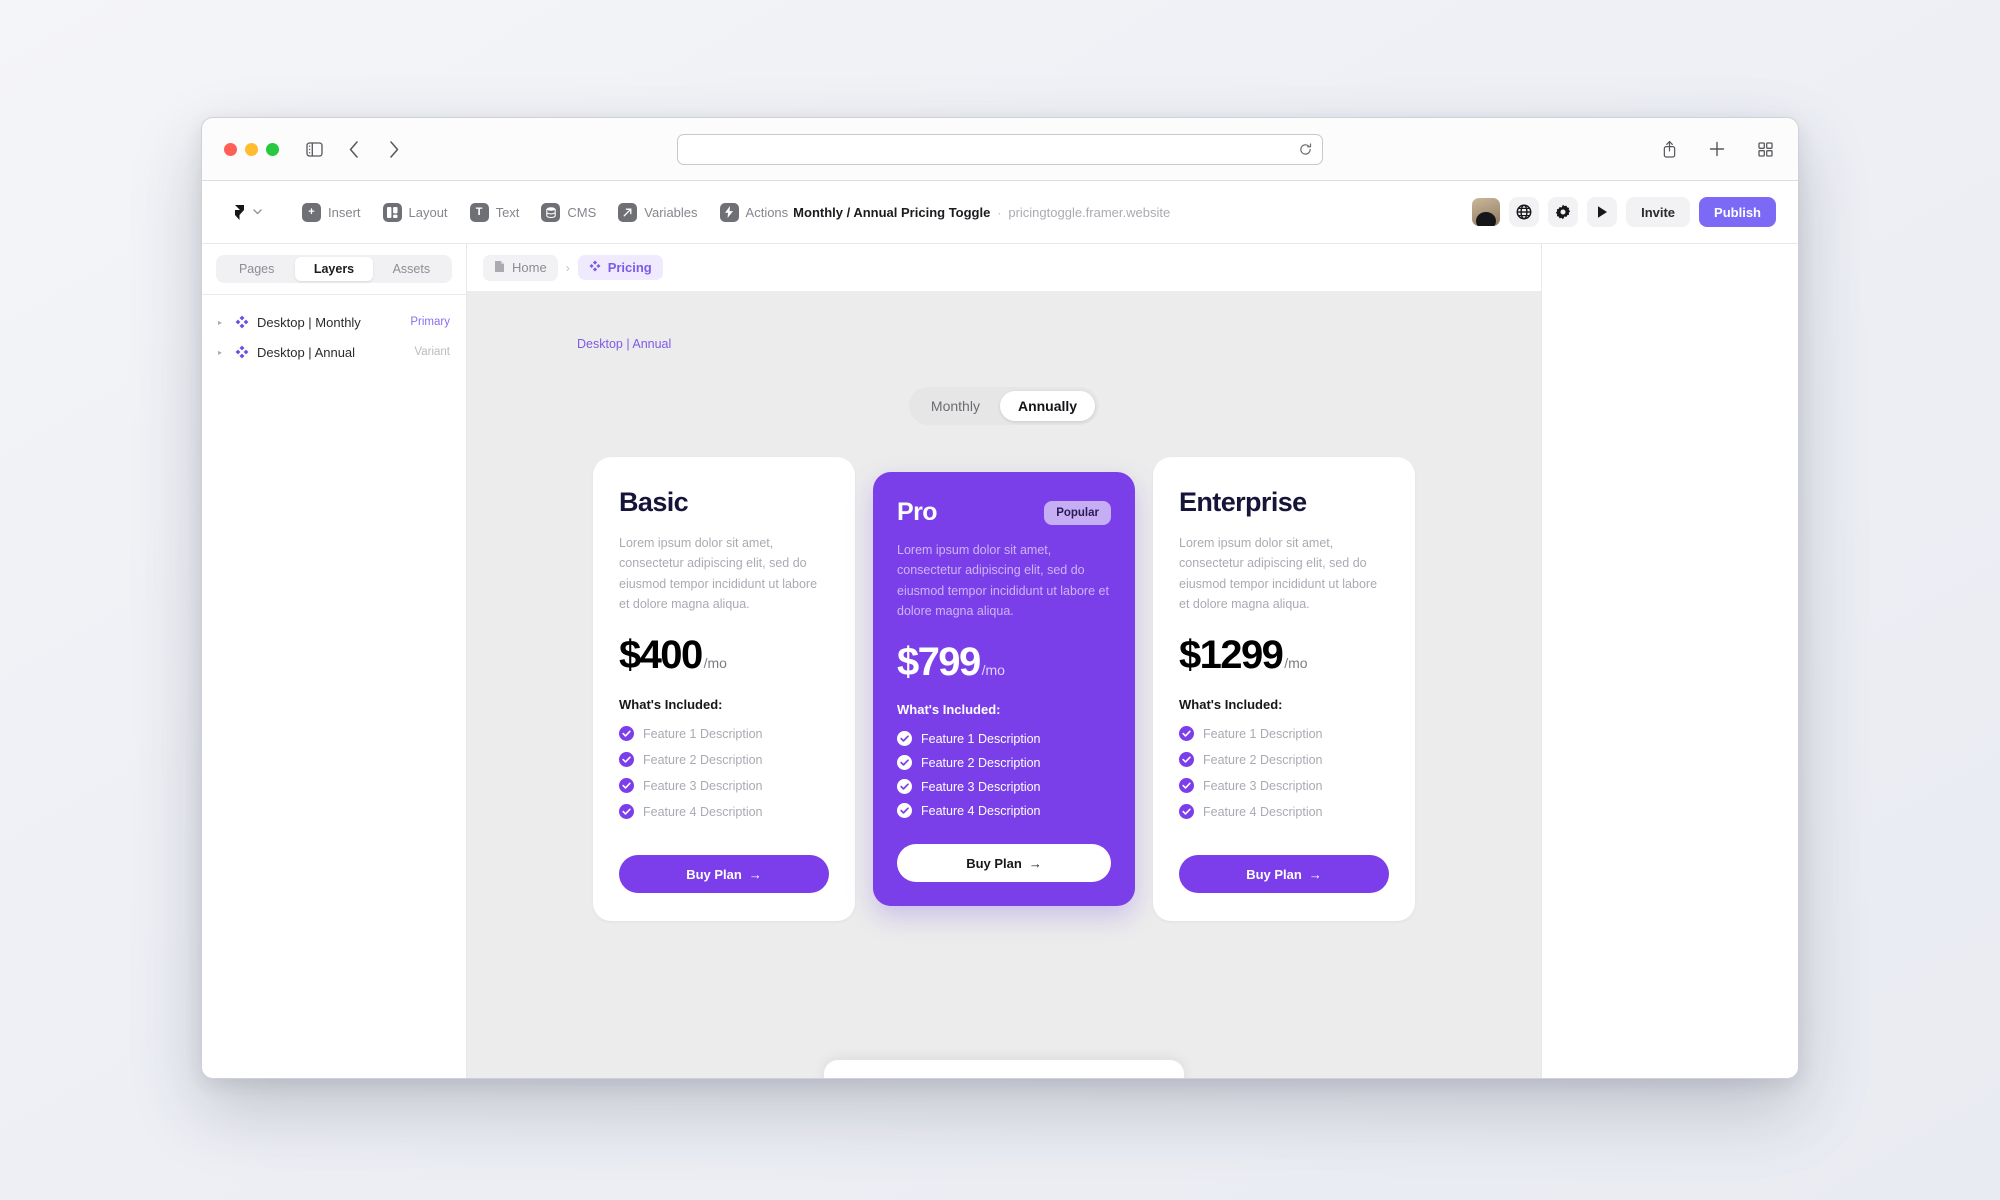 The height and width of the screenshot is (1200, 2000). I want to click on tool-insert: + Insert, so click(331, 212).